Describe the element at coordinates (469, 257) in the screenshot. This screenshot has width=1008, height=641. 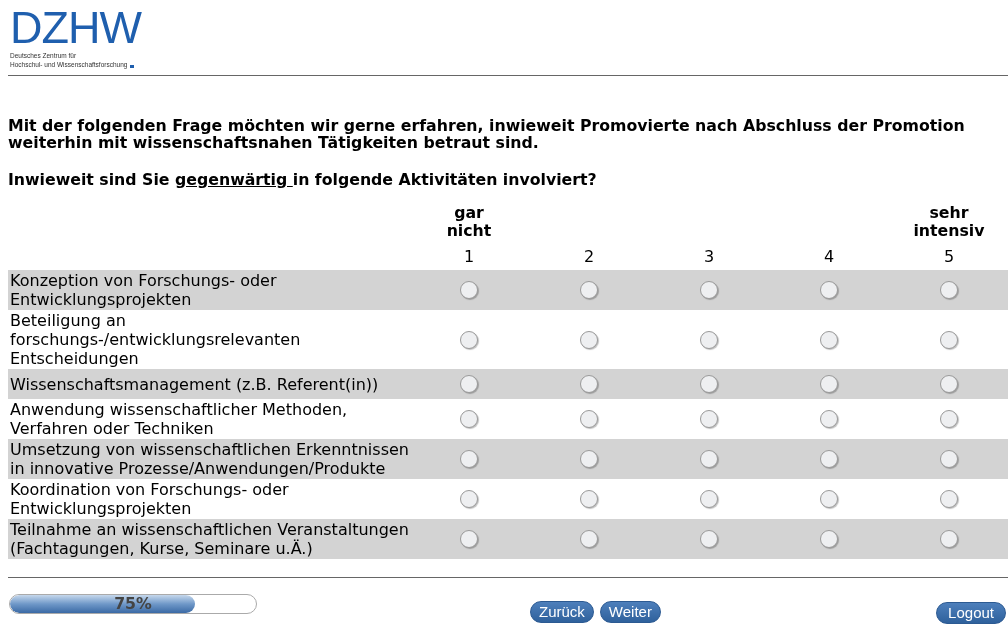
I see `scale-number: 1` at that location.